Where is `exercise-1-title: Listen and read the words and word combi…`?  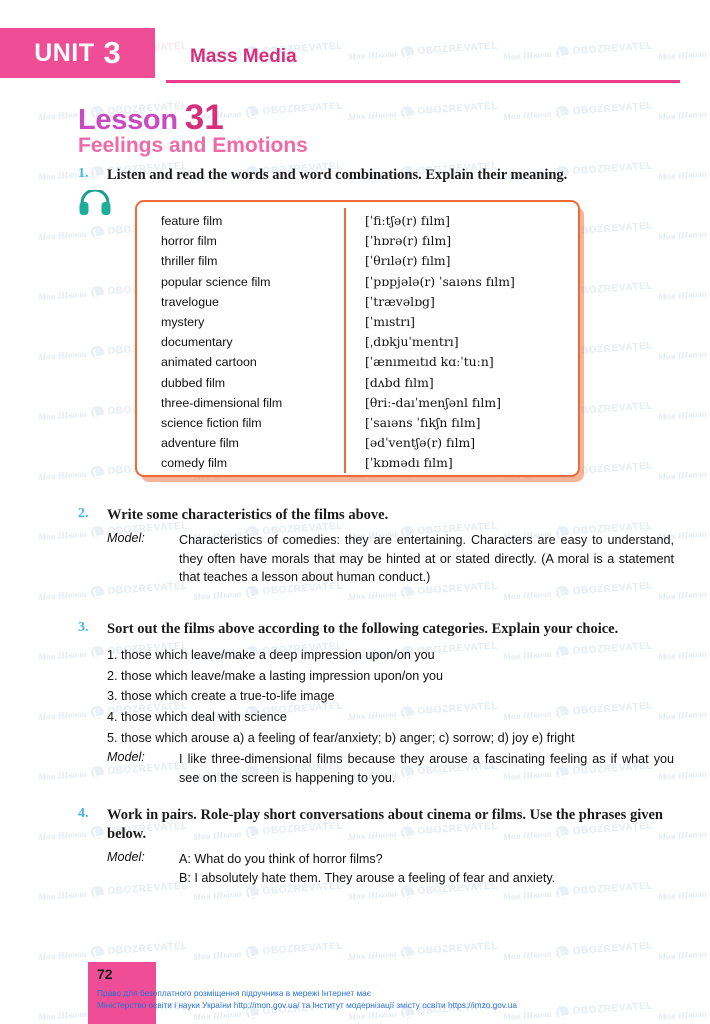
exercise-1-title: Listen and read the words and word combi… is located at coordinates (337, 175).